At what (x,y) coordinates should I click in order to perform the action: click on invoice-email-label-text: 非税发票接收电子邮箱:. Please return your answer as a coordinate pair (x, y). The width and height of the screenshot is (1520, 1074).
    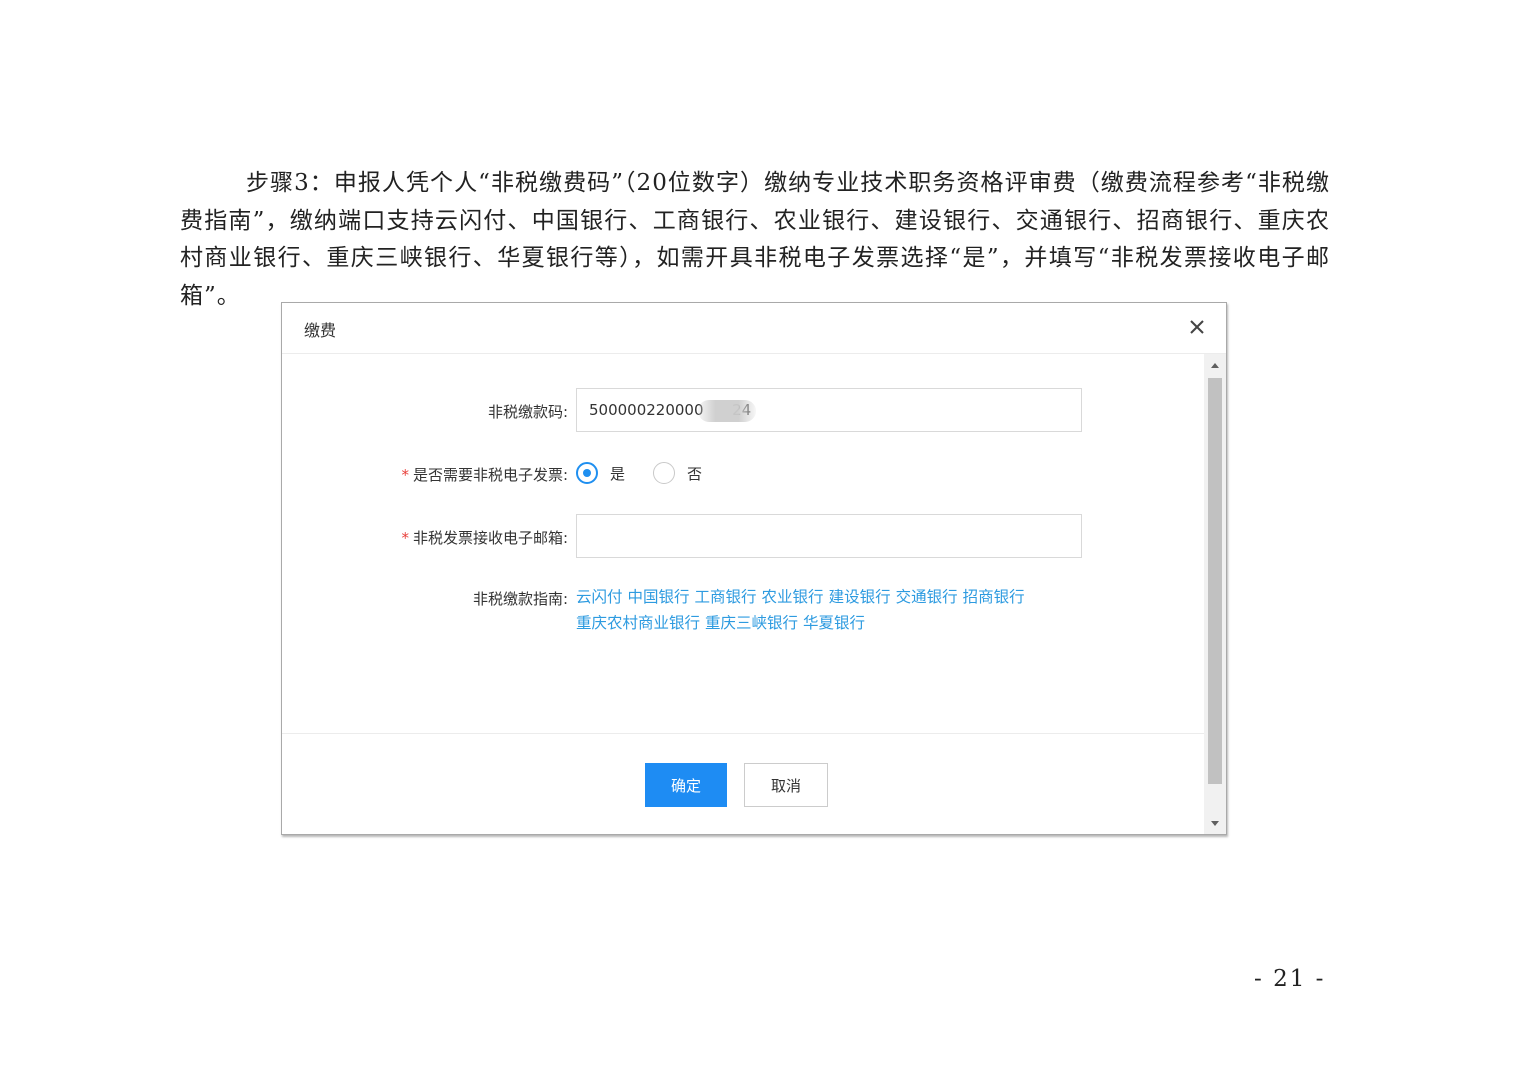
    Looking at the image, I should click on (490, 538).